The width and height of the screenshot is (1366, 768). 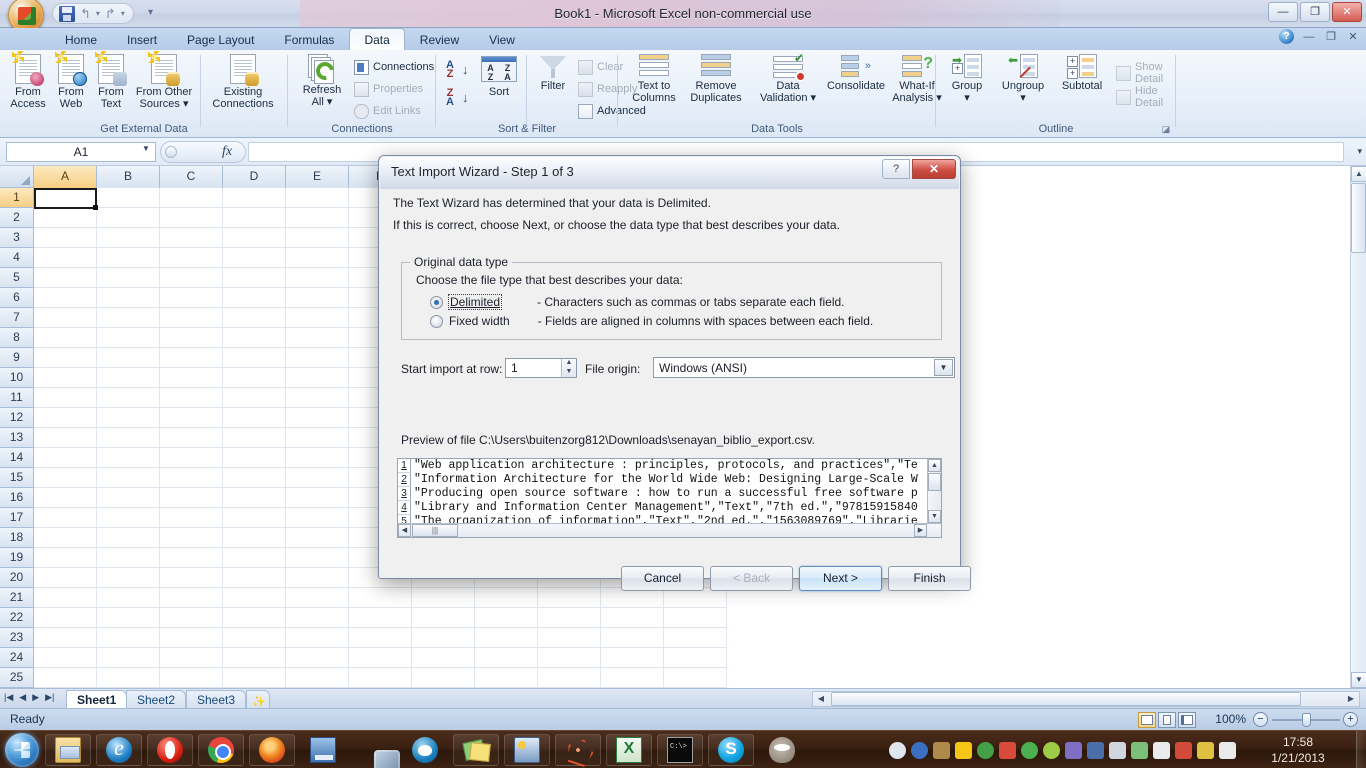 What do you see at coordinates (662, 578) in the screenshot?
I see `cancel-button: Cancel` at bounding box center [662, 578].